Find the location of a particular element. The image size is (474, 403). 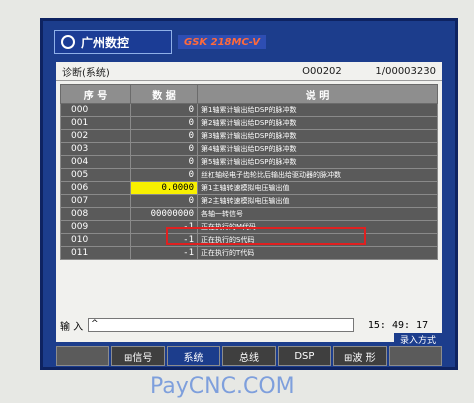

row-description: 第1主轴转速模拟电压输出值 is located at coordinates (317, 188).